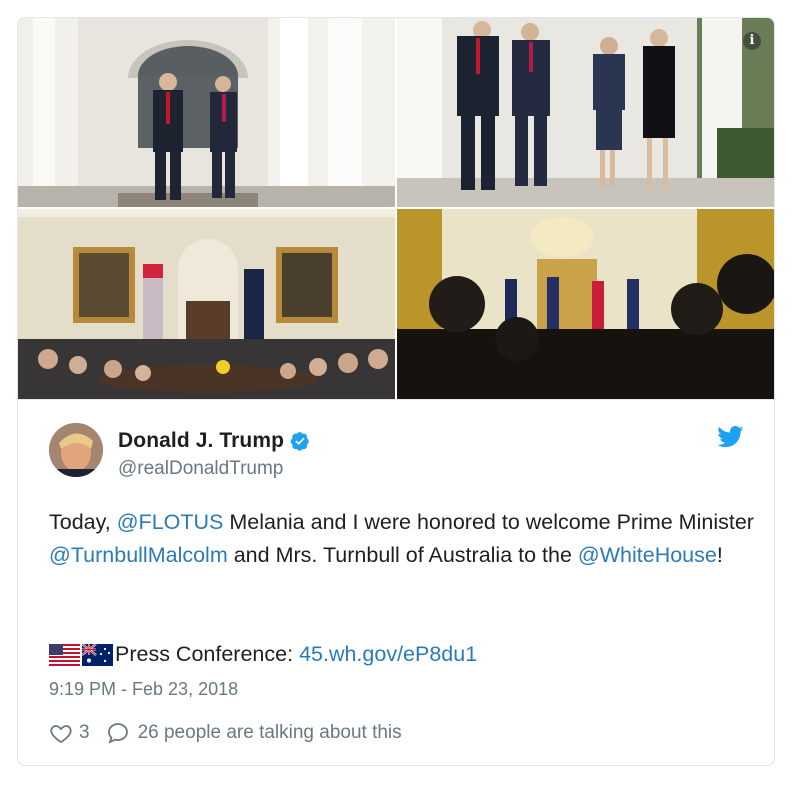 This screenshot has height=787, width=799. What do you see at coordinates (64, 654) in the screenshot?
I see `us-flag-emoji` at bounding box center [64, 654].